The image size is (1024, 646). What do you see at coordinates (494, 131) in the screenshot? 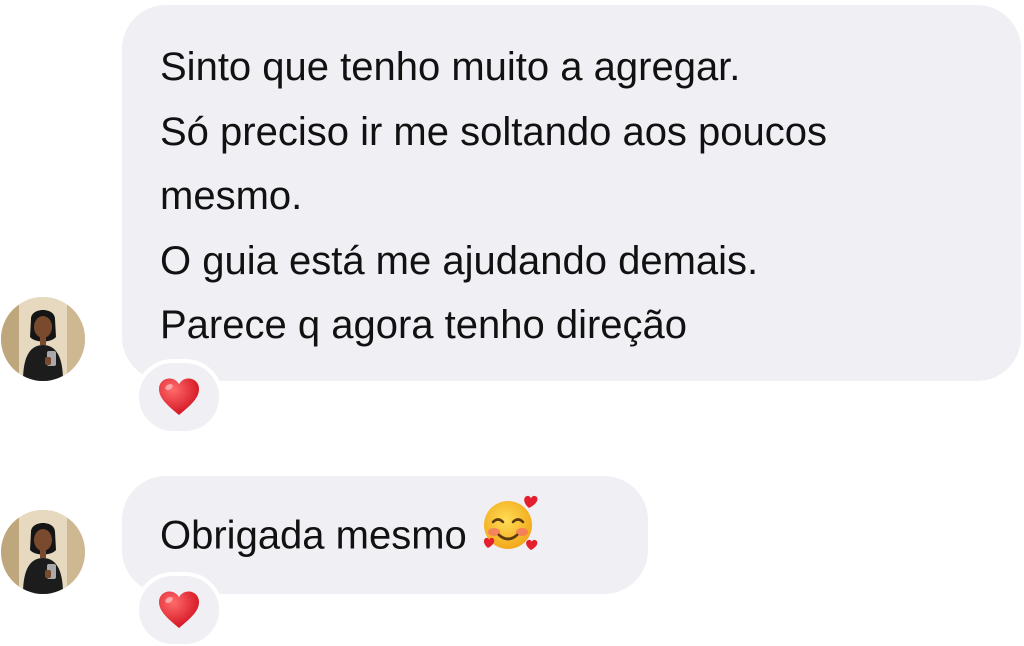
I see `message-line: Só preciso ir me soltando aos poucos` at bounding box center [494, 131].